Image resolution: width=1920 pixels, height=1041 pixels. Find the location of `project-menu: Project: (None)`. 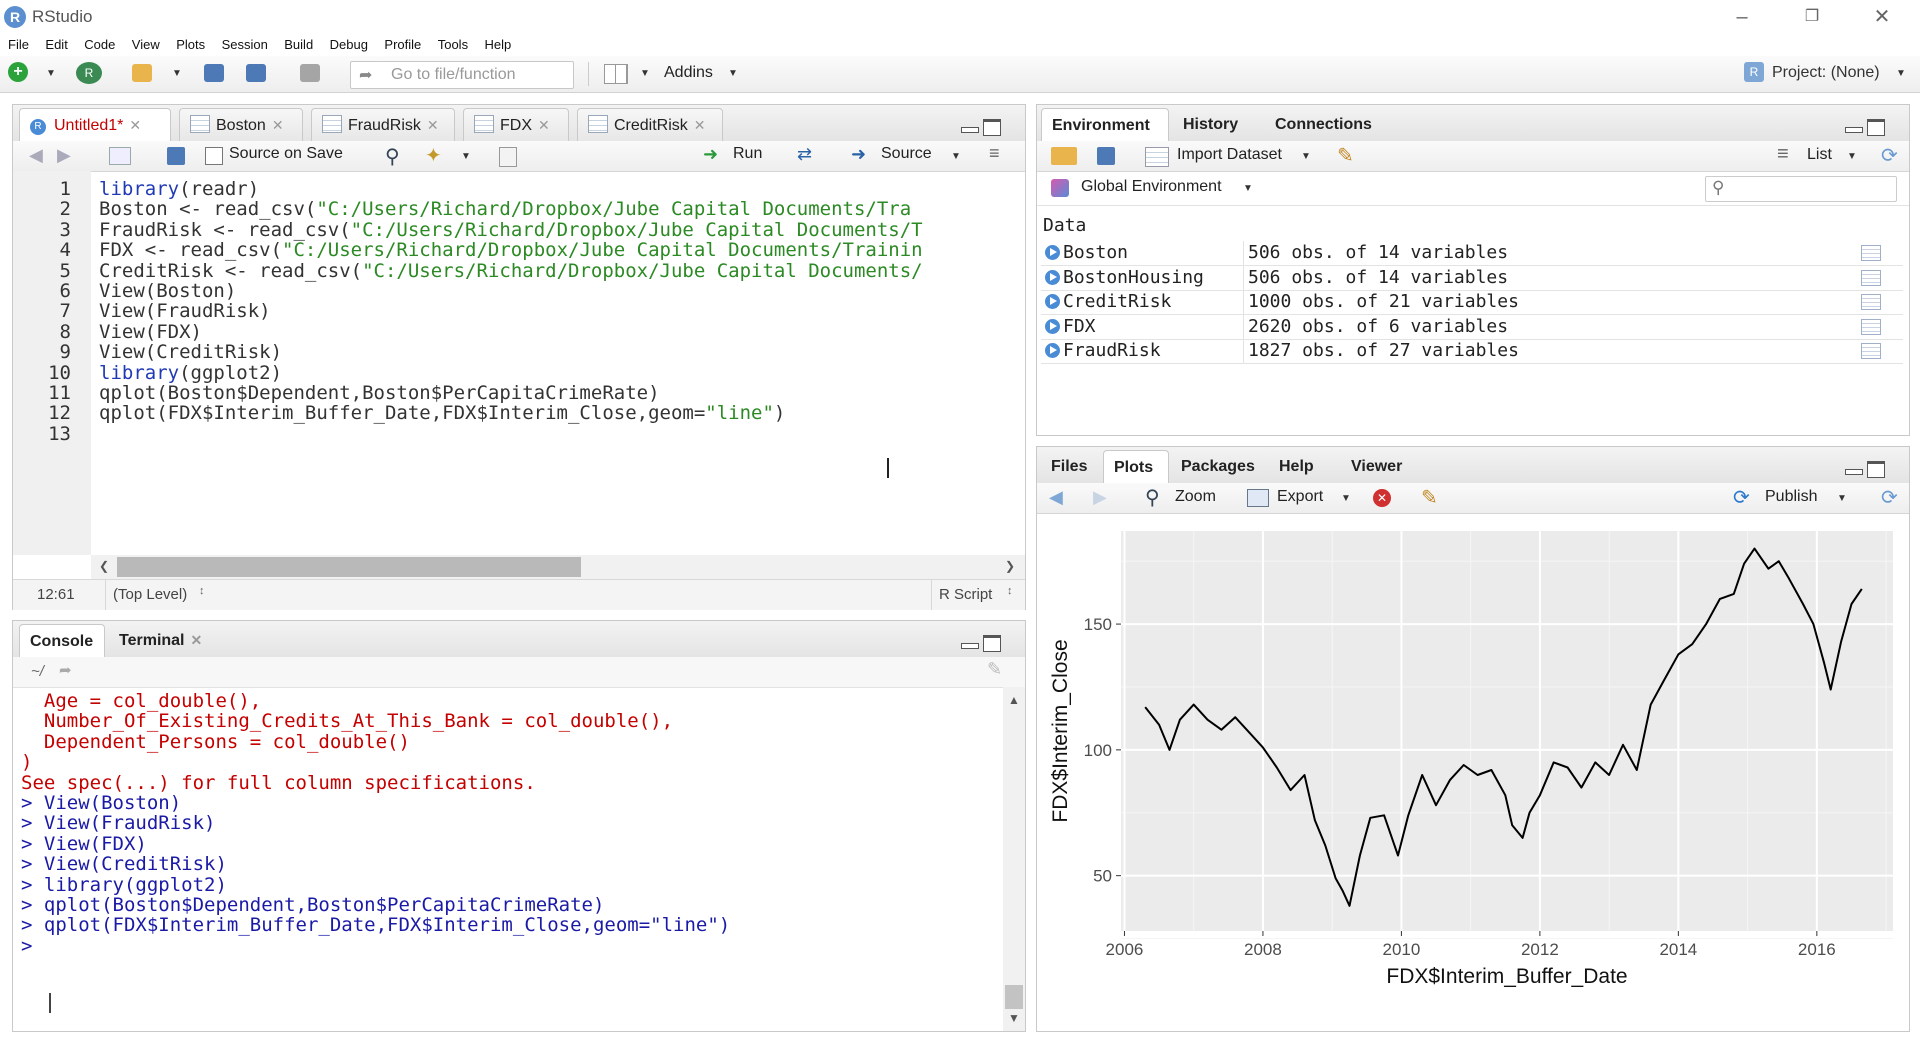

project-menu: Project: (None) is located at coordinates (1826, 73).